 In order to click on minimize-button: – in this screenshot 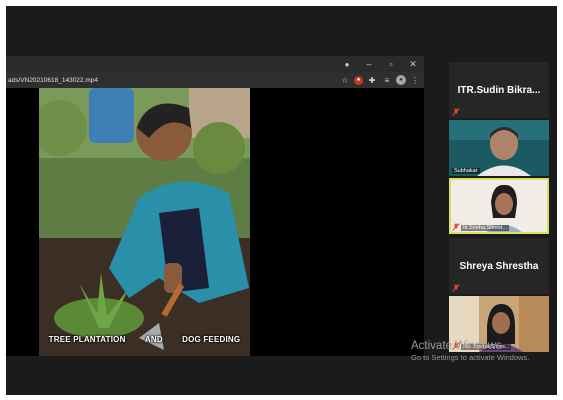, I will do `click(369, 64)`.